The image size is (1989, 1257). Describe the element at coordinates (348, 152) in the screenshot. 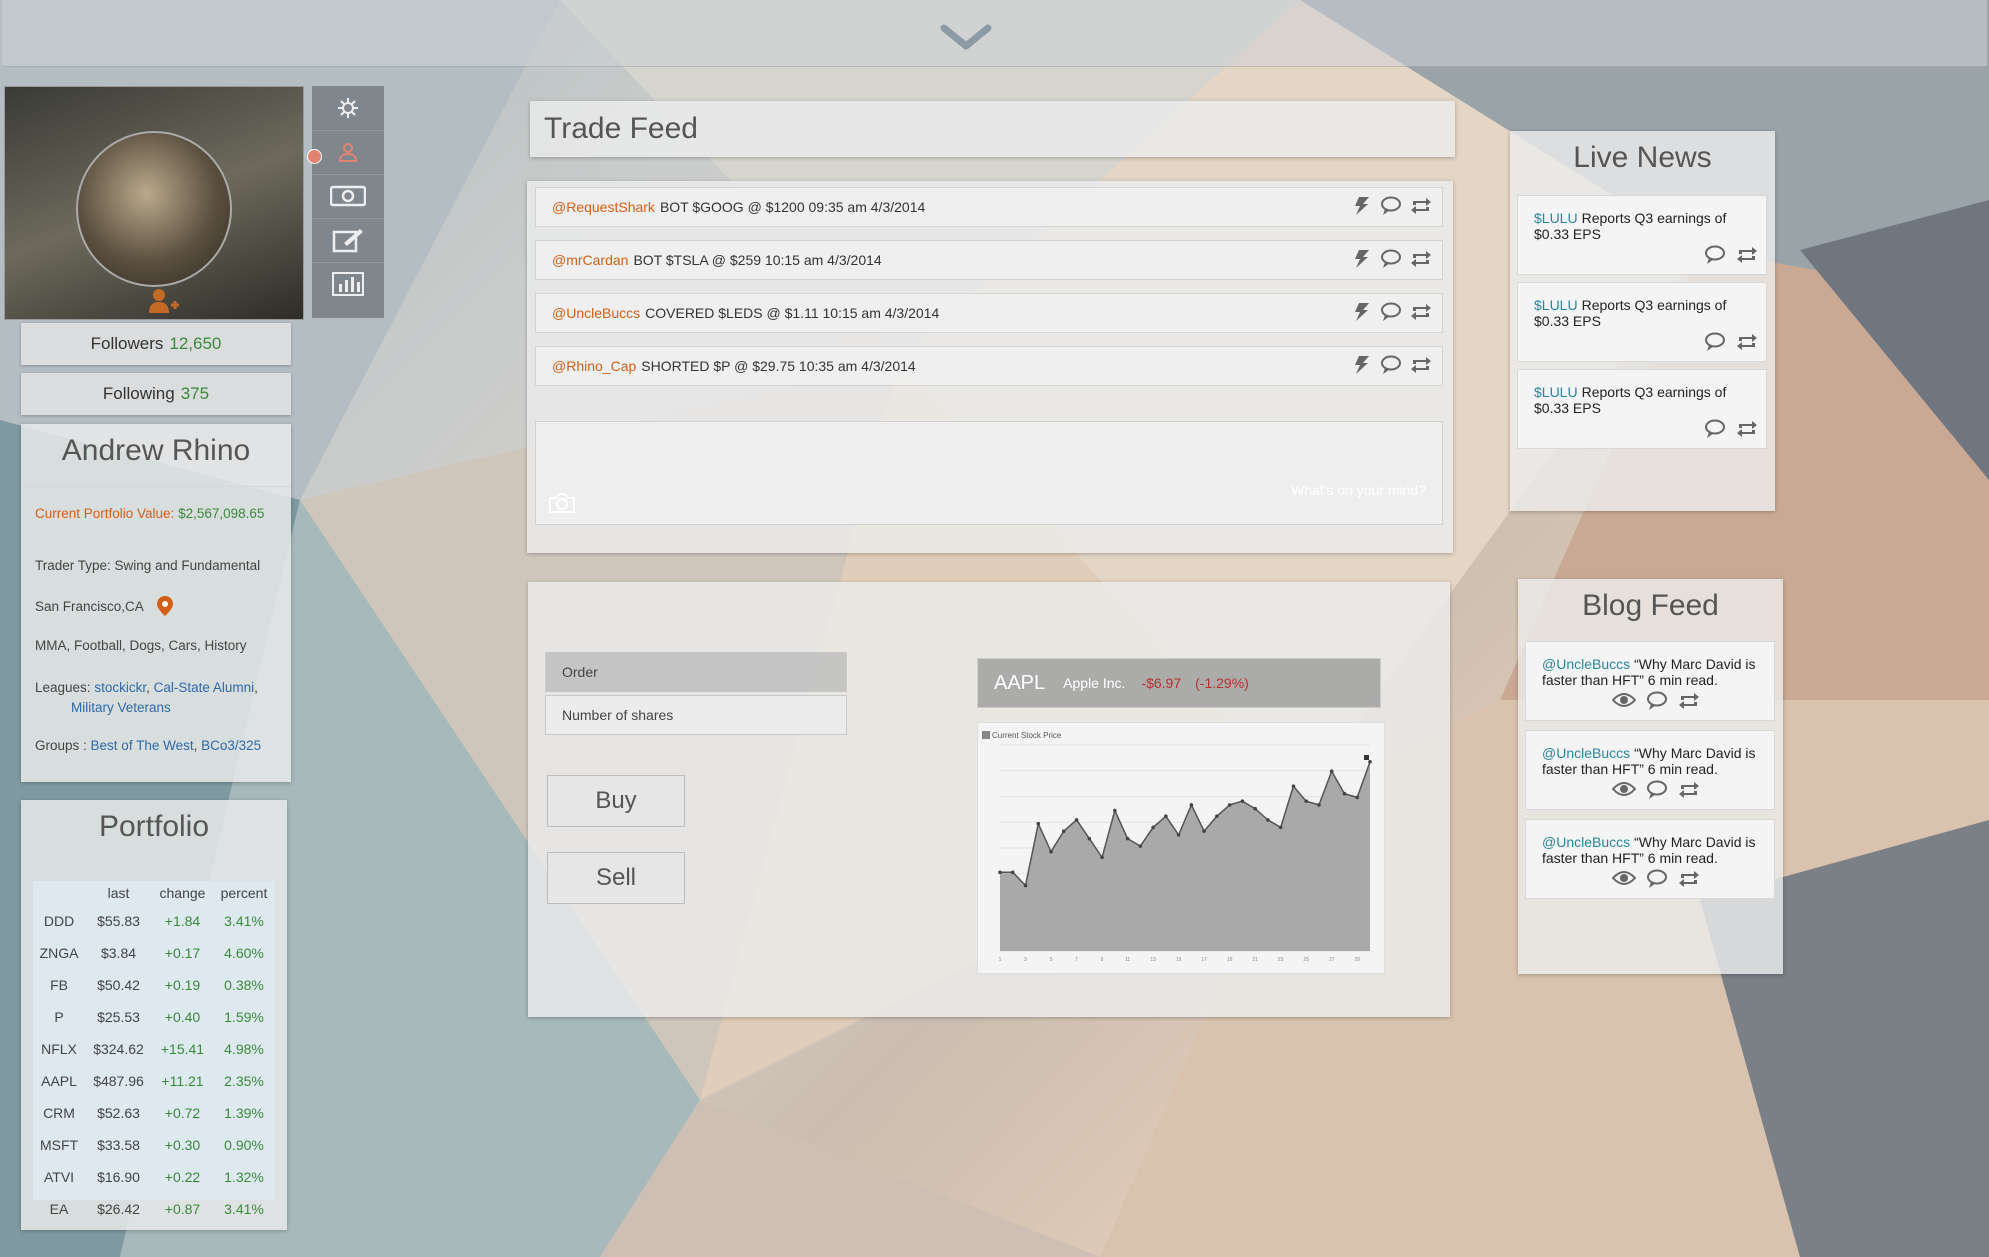

I see `user-icon` at that location.